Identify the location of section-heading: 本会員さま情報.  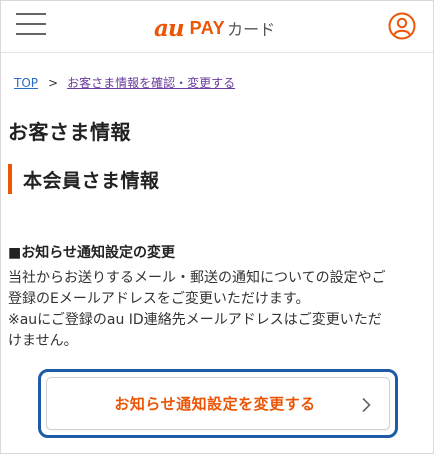
(84, 179).